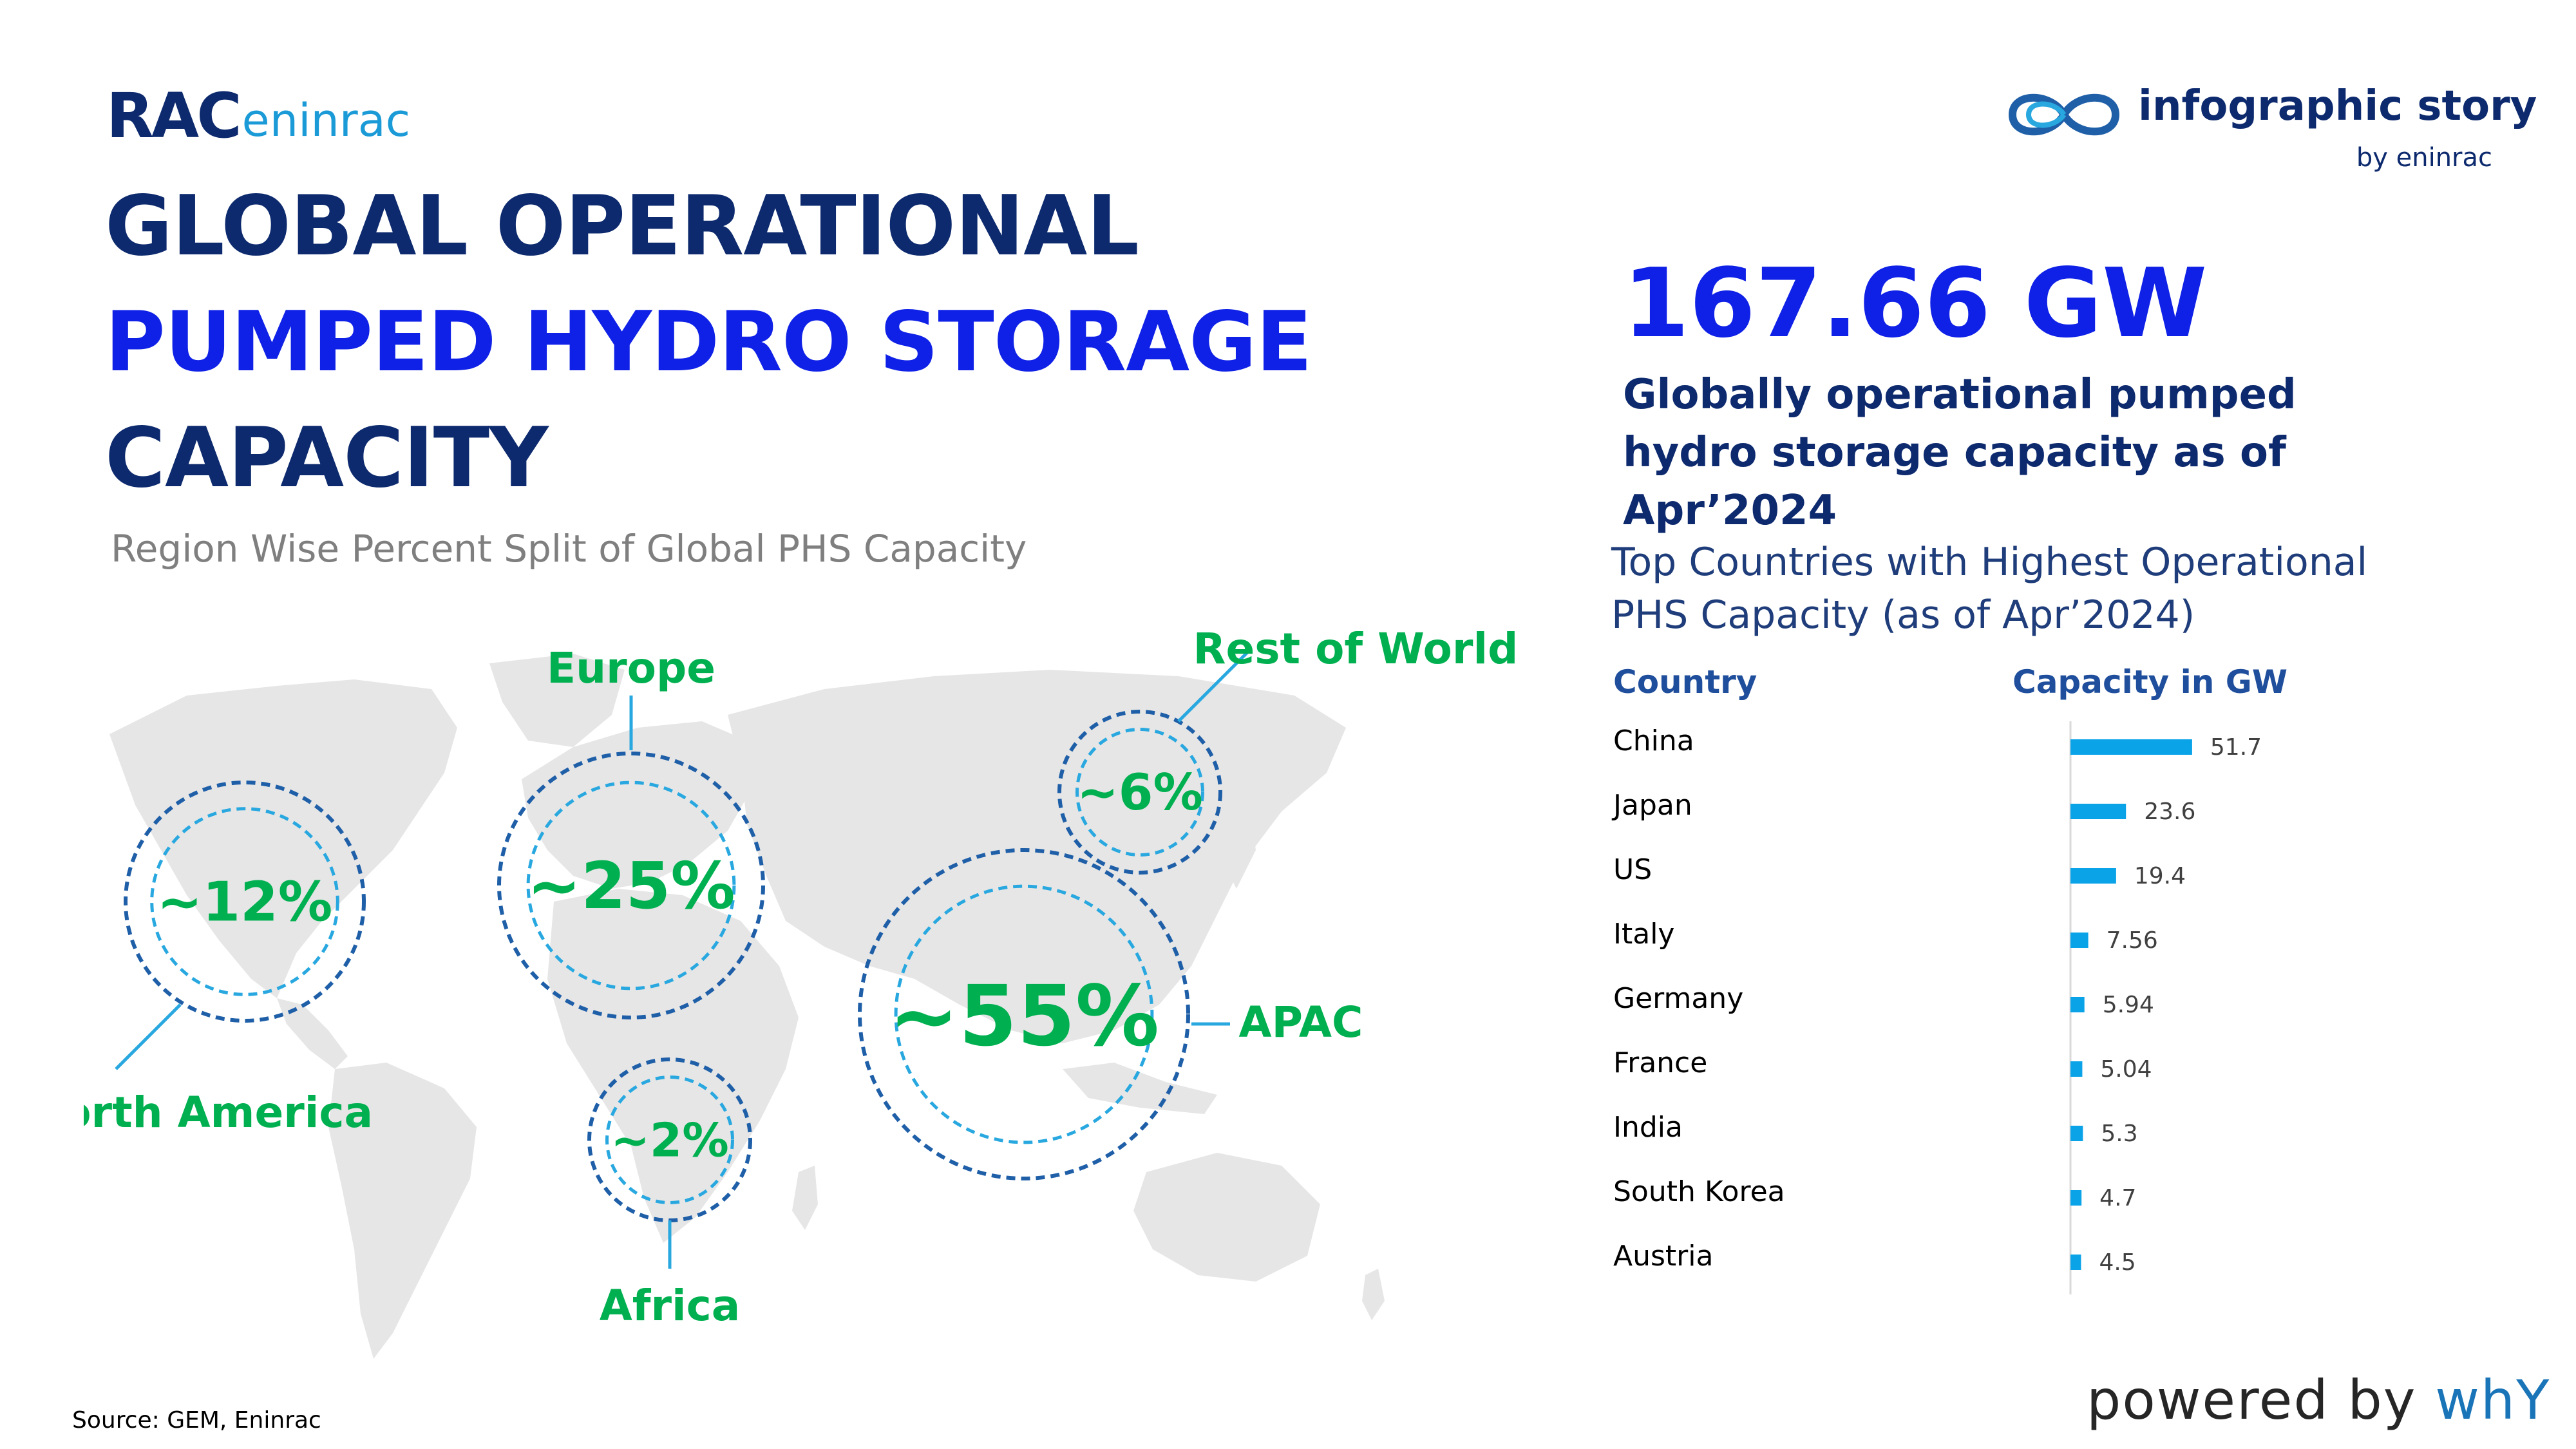 This screenshot has width=2576, height=1449. I want to click on bar-category-label: Japan, so click(1651, 806).